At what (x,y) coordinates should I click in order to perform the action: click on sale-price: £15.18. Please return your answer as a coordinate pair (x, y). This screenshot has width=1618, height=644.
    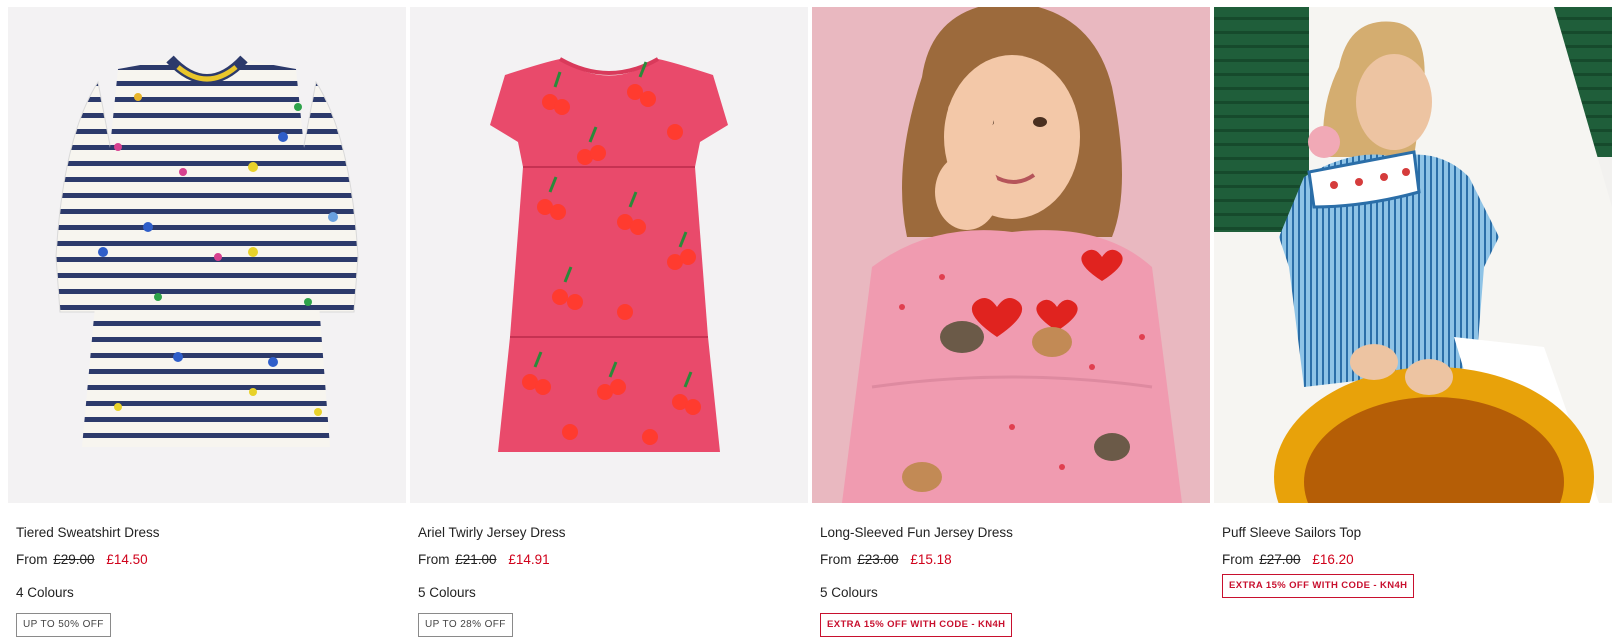
    Looking at the image, I should click on (931, 559).